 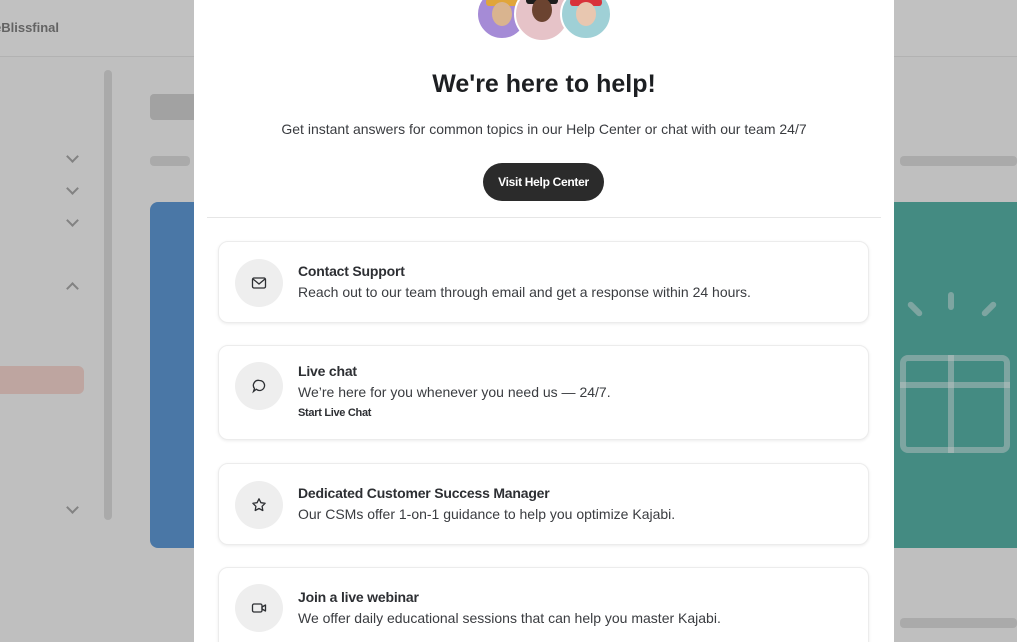 What do you see at coordinates (327, 371) in the screenshot?
I see `card-title: Live chat` at bounding box center [327, 371].